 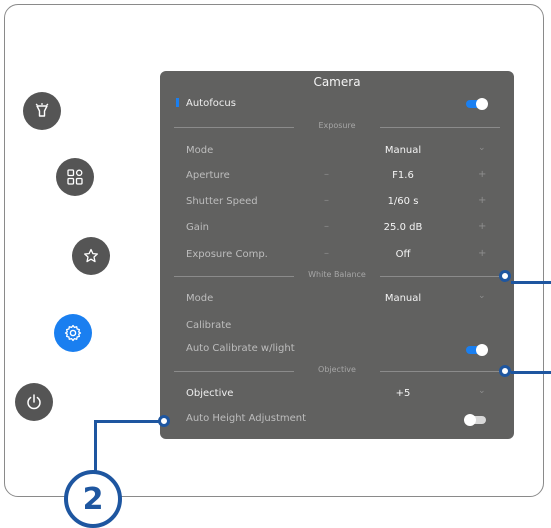 What do you see at coordinates (337, 176) in the screenshot?
I see `aperture-row: Aperture – F1.6 +` at bounding box center [337, 176].